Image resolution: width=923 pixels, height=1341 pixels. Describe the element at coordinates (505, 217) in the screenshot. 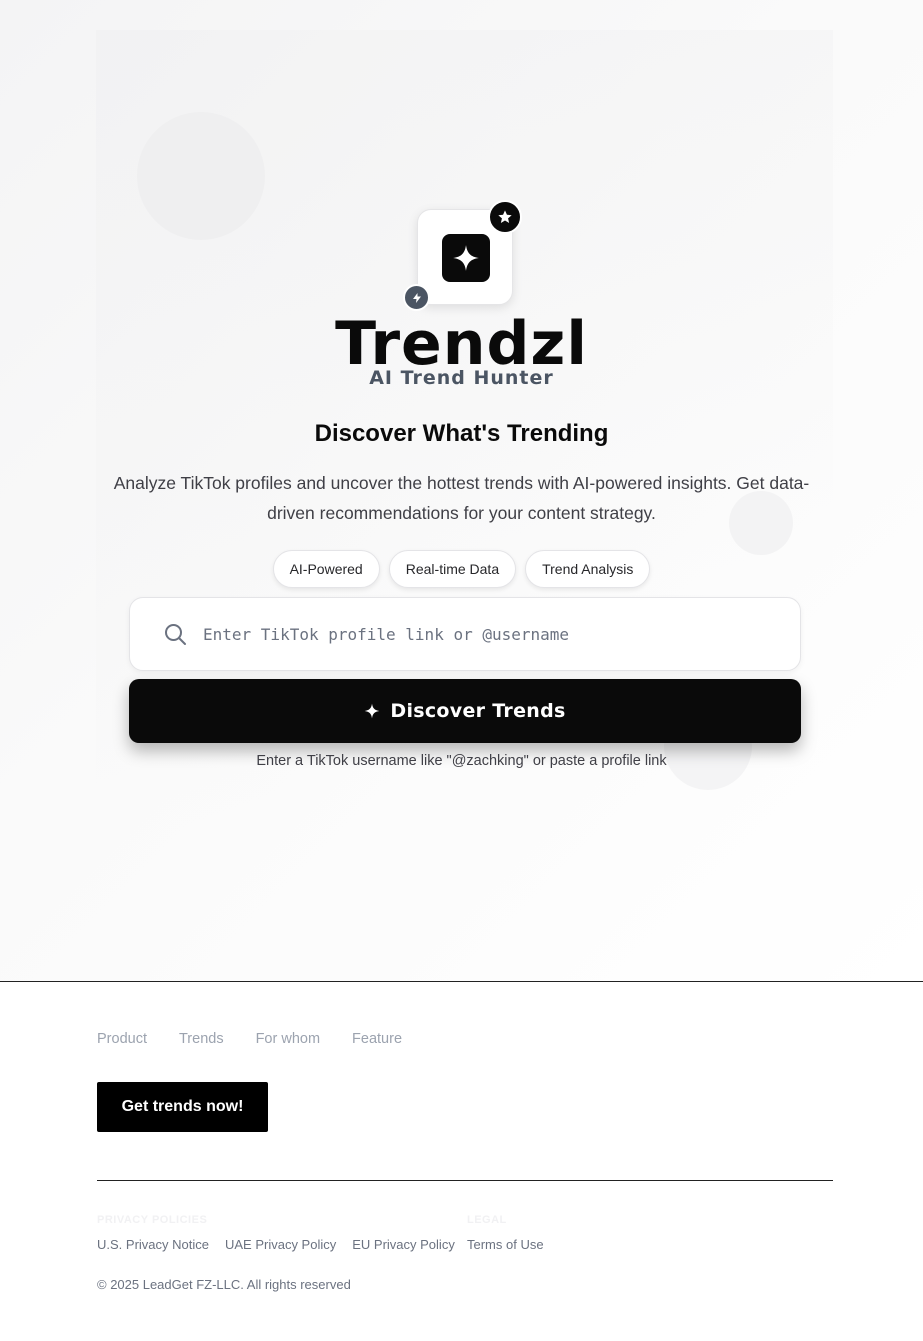

I see `star-icon` at that location.